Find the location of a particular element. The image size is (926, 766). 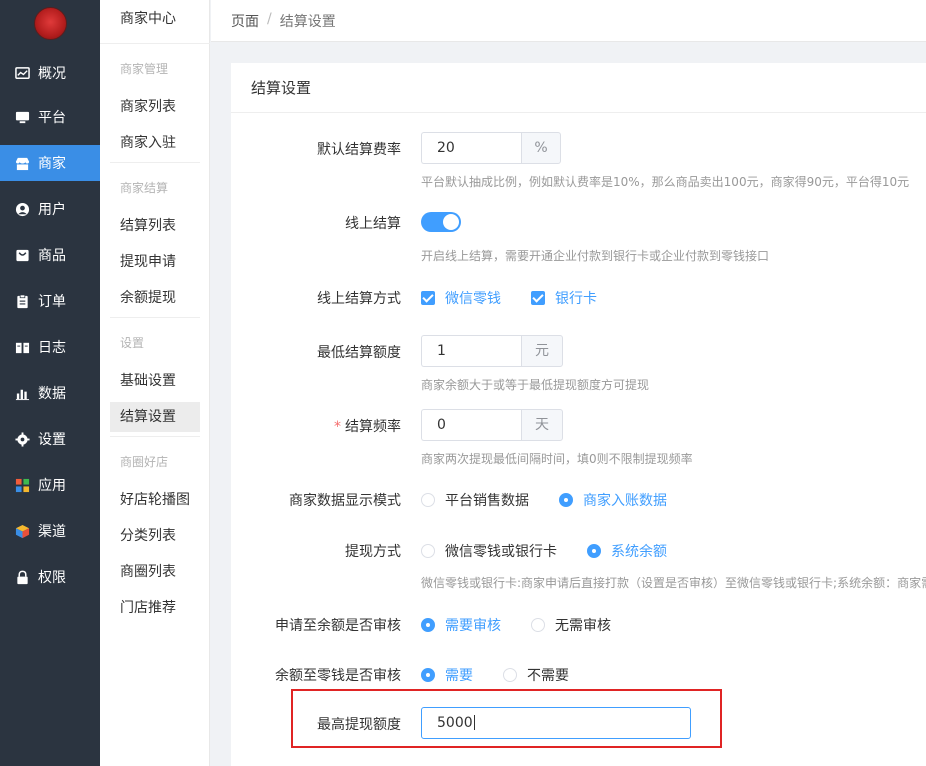

nav-item-merchant: 商家 is located at coordinates (50, 163).